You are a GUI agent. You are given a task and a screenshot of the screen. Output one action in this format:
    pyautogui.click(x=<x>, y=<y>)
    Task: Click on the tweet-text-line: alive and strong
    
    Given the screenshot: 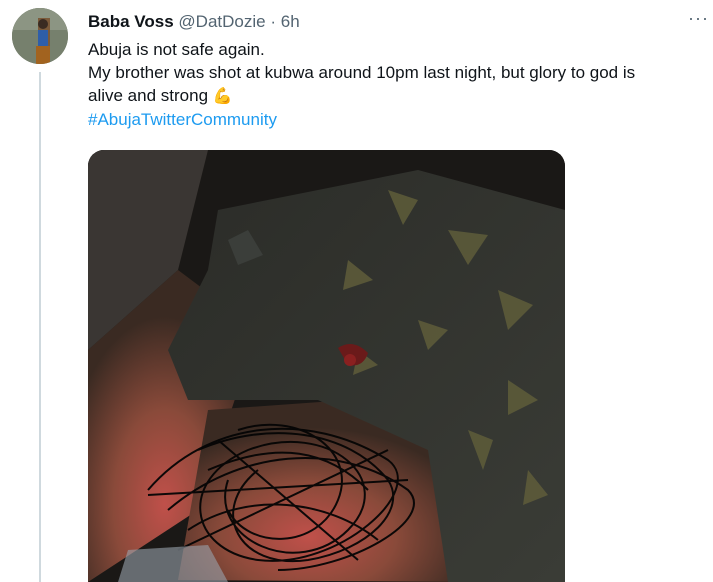 What is the action you would take?
    pyautogui.click(x=148, y=95)
    